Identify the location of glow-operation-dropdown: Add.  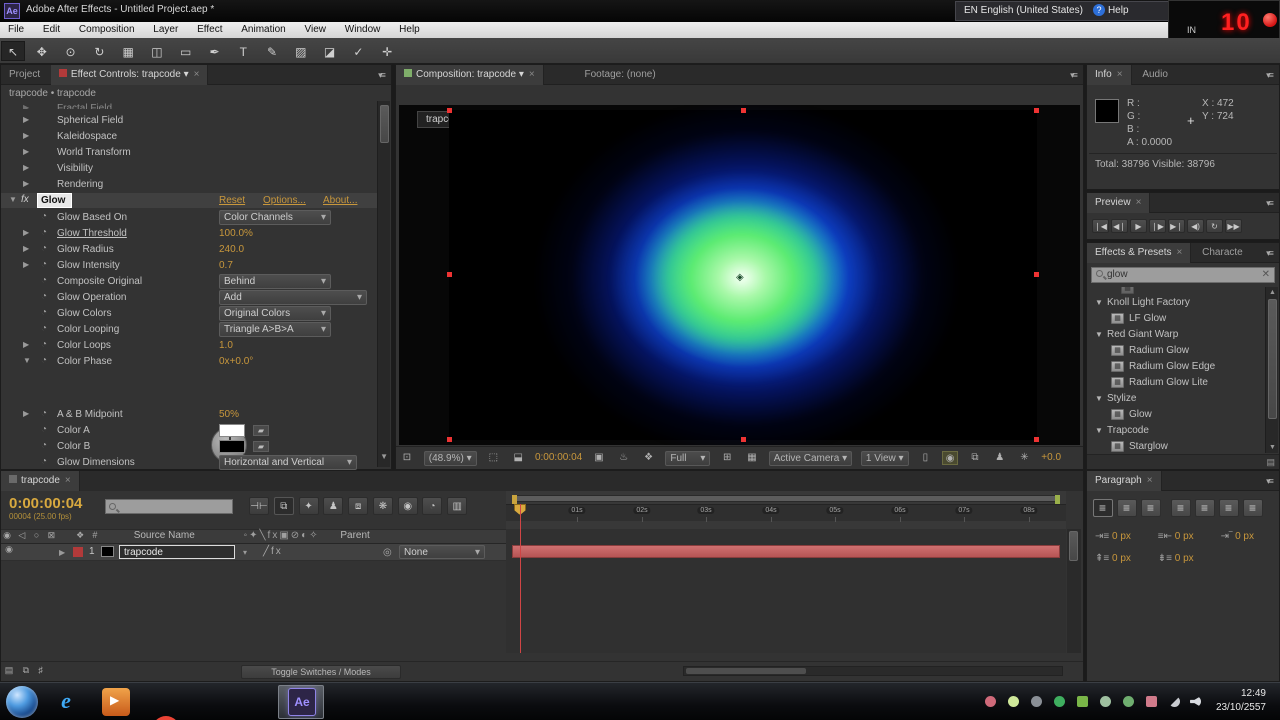
(293, 297).